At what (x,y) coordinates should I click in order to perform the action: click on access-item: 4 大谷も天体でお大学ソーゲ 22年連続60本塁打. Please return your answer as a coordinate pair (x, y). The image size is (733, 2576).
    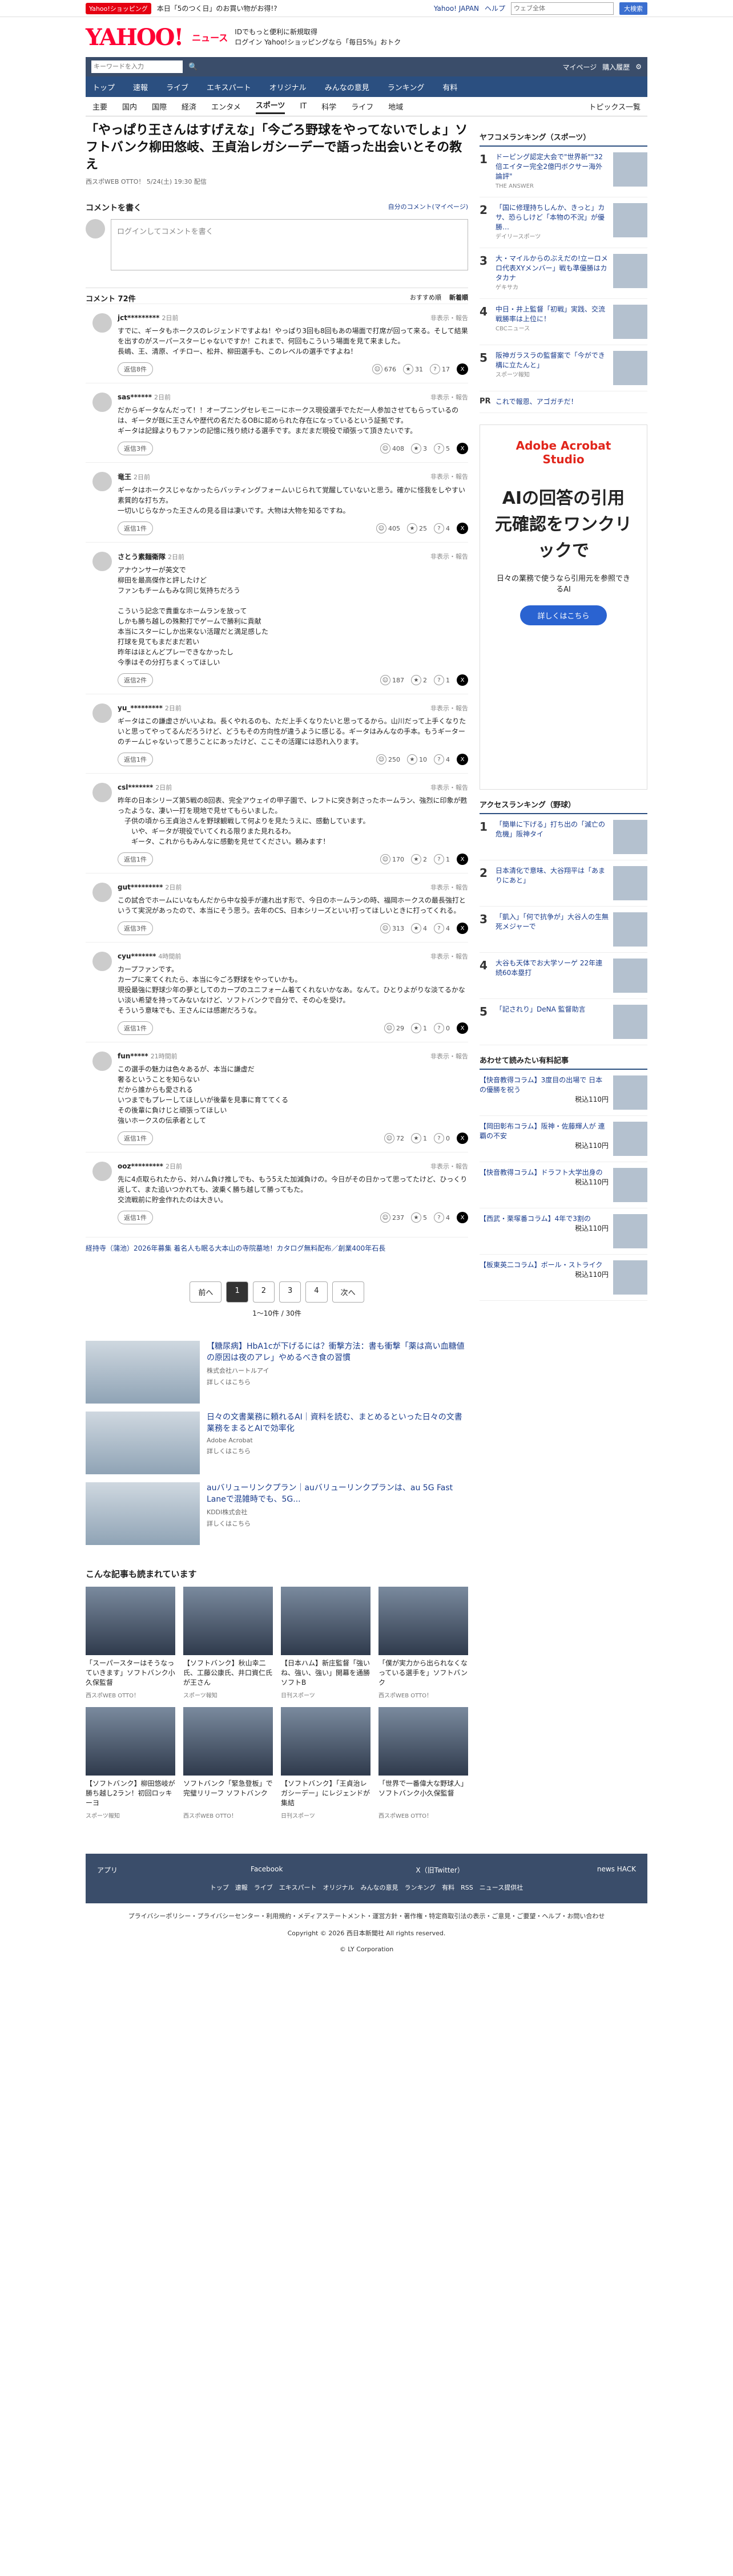
    Looking at the image, I should click on (563, 976).